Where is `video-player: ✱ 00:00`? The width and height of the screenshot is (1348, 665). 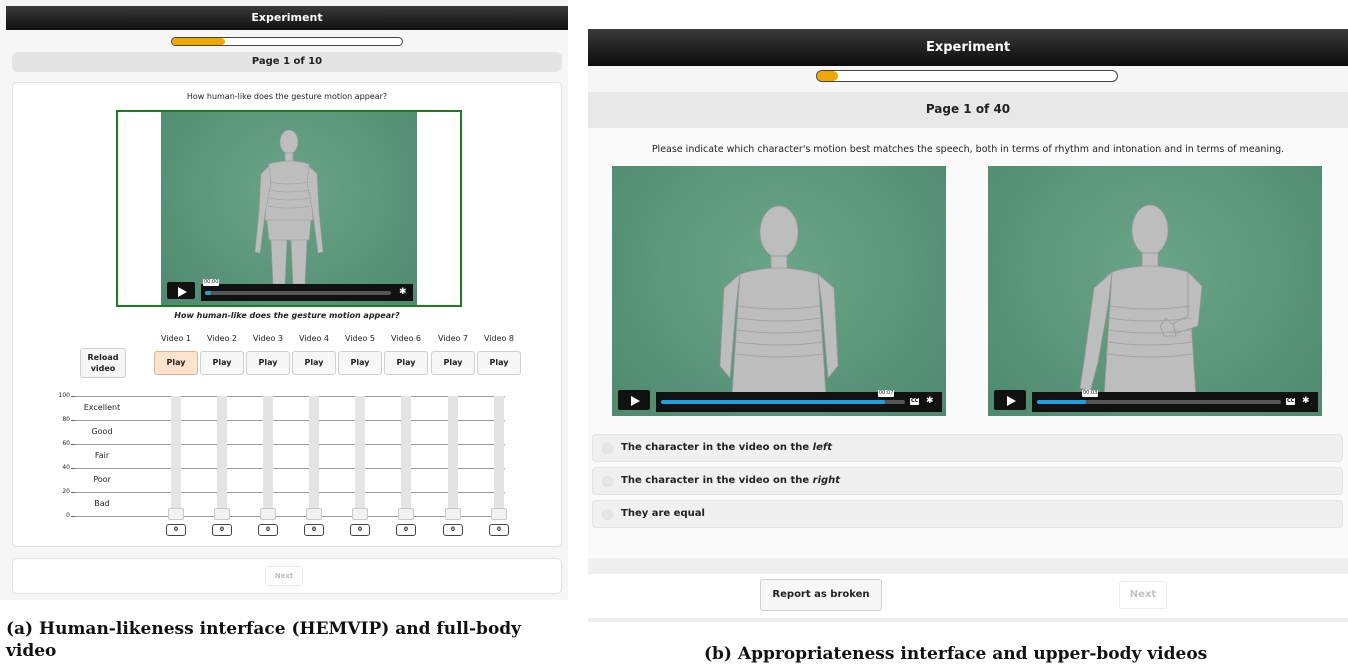 video-player: ✱ 00:00 is located at coordinates (289, 208).